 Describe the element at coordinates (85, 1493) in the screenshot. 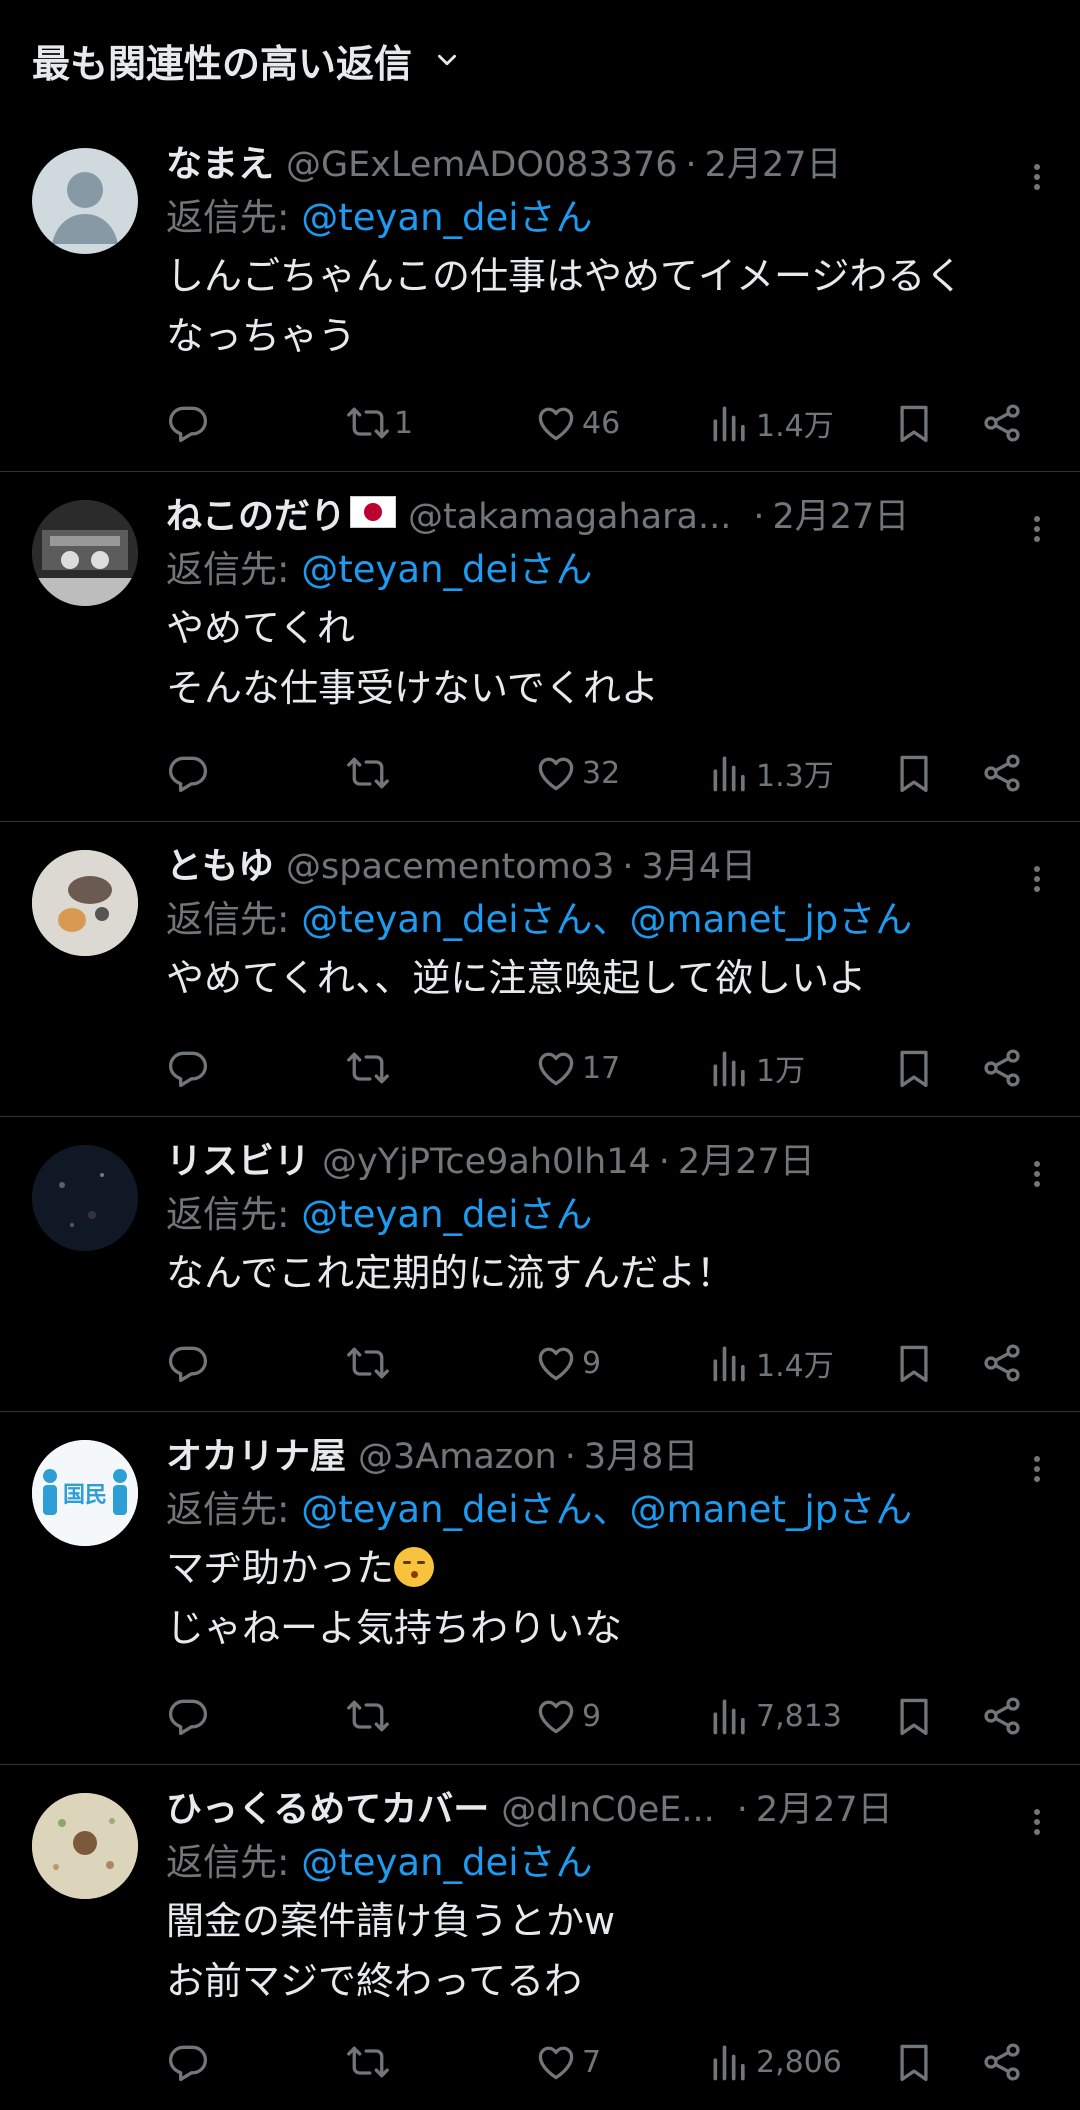

I see `avatar: 国民` at that location.